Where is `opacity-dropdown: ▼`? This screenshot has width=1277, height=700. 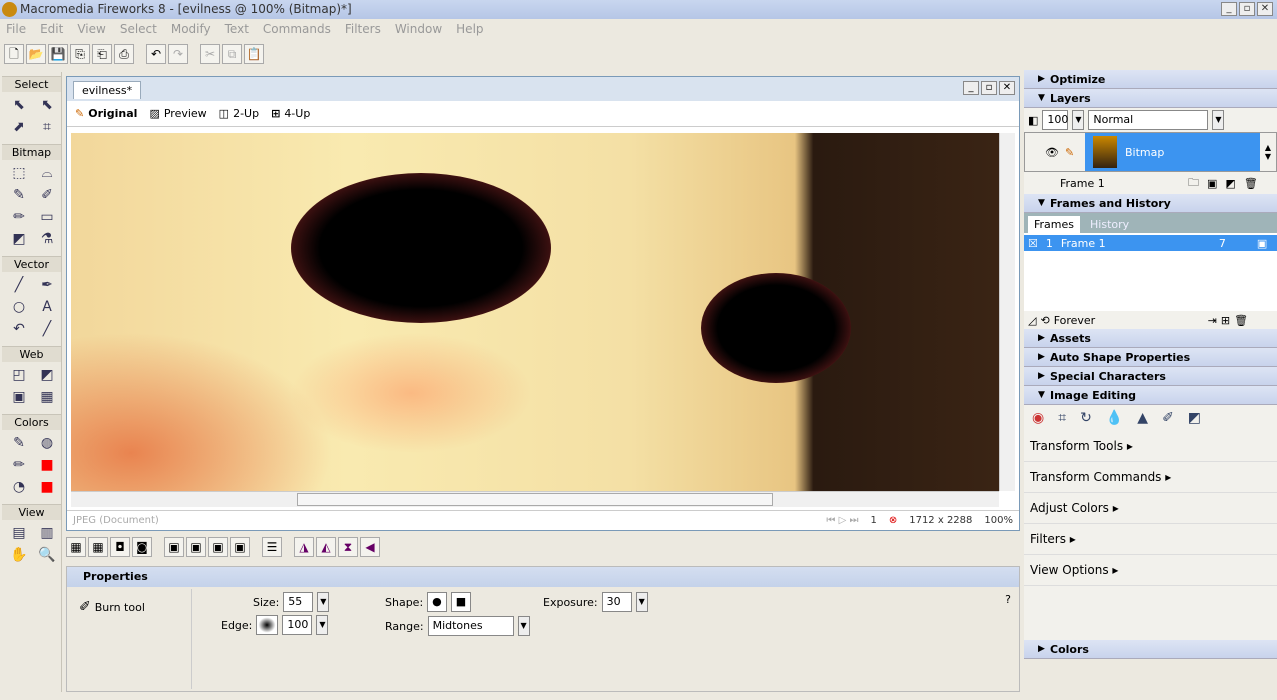
opacity-dropdown: ▼ is located at coordinates (1078, 120).